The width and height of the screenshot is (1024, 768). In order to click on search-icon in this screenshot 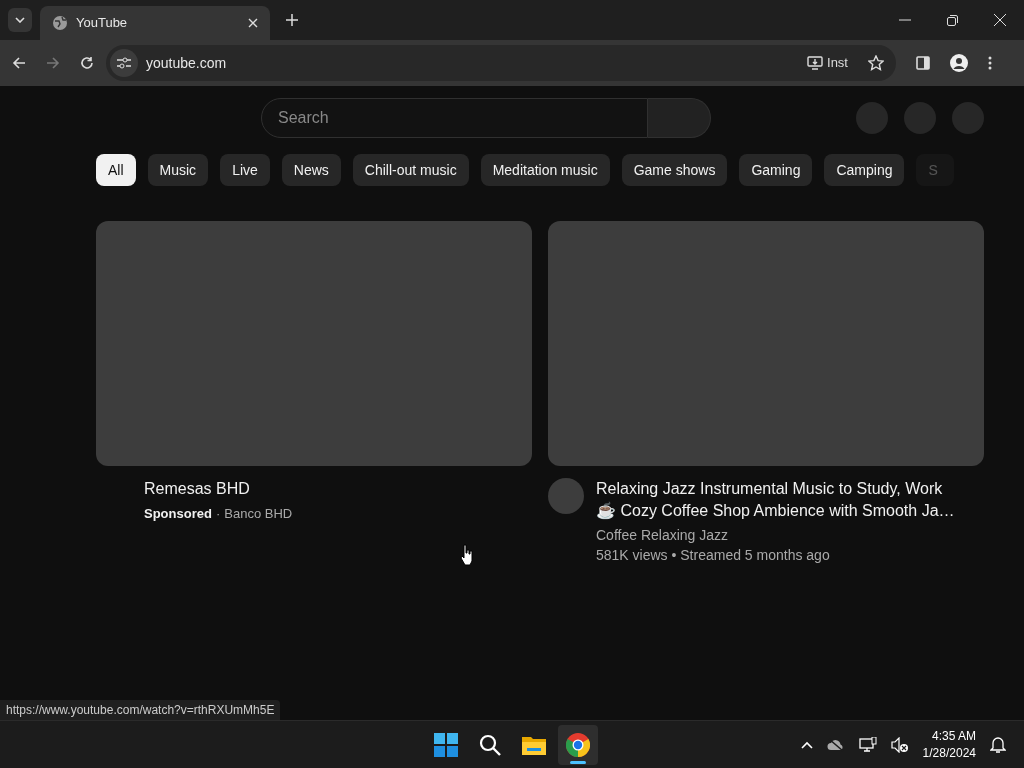, I will do `click(490, 745)`.